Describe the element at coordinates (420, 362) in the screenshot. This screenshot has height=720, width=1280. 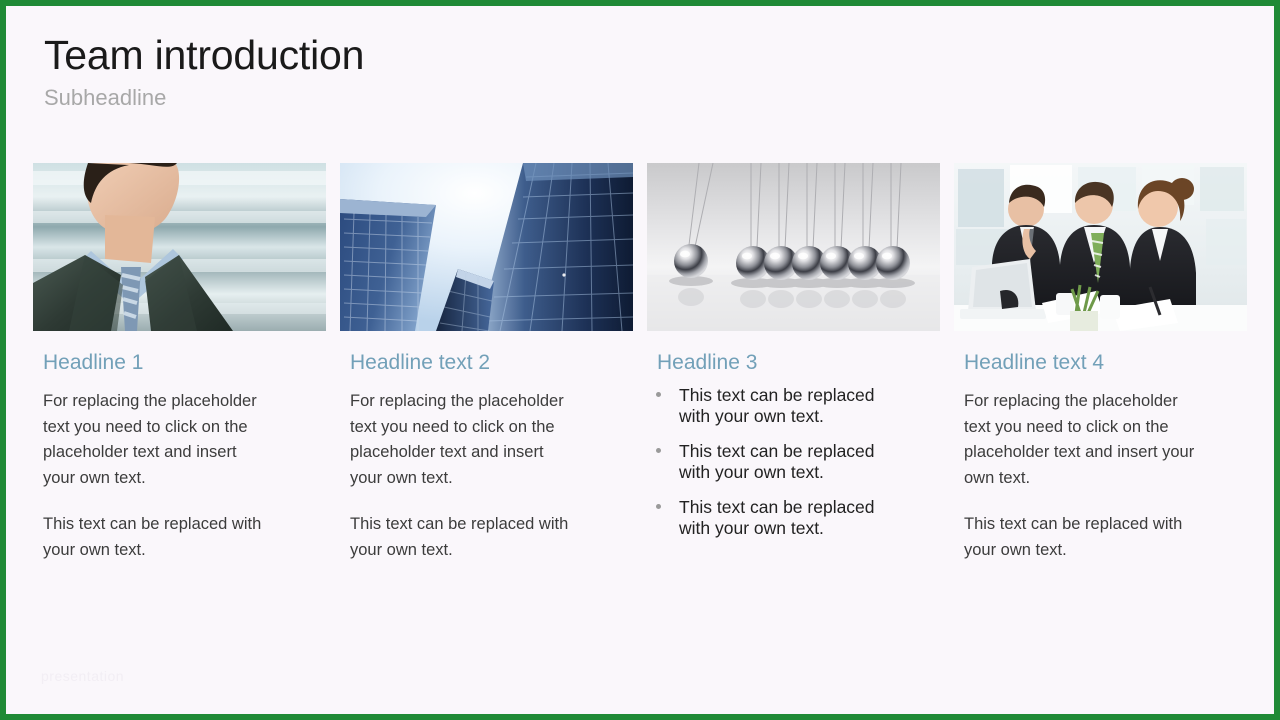
I see `column-2-headline: Headline text 2` at that location.